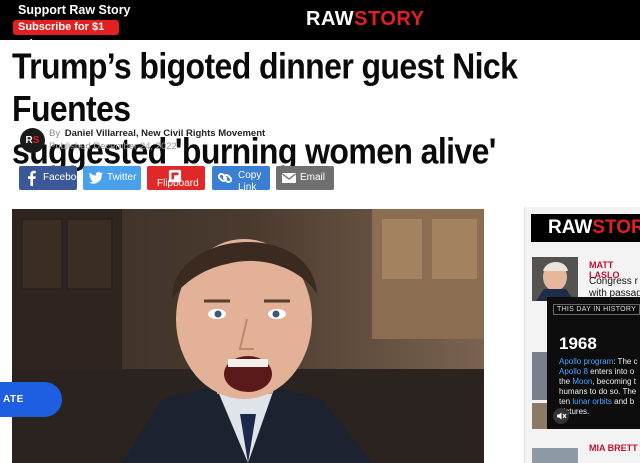 The width and height of the screenshot is (640, 463). What do you see at coordinates (389, 19) in the screenshot?
I see `logo-story-text: STORY` at bounding box center [389, 19].